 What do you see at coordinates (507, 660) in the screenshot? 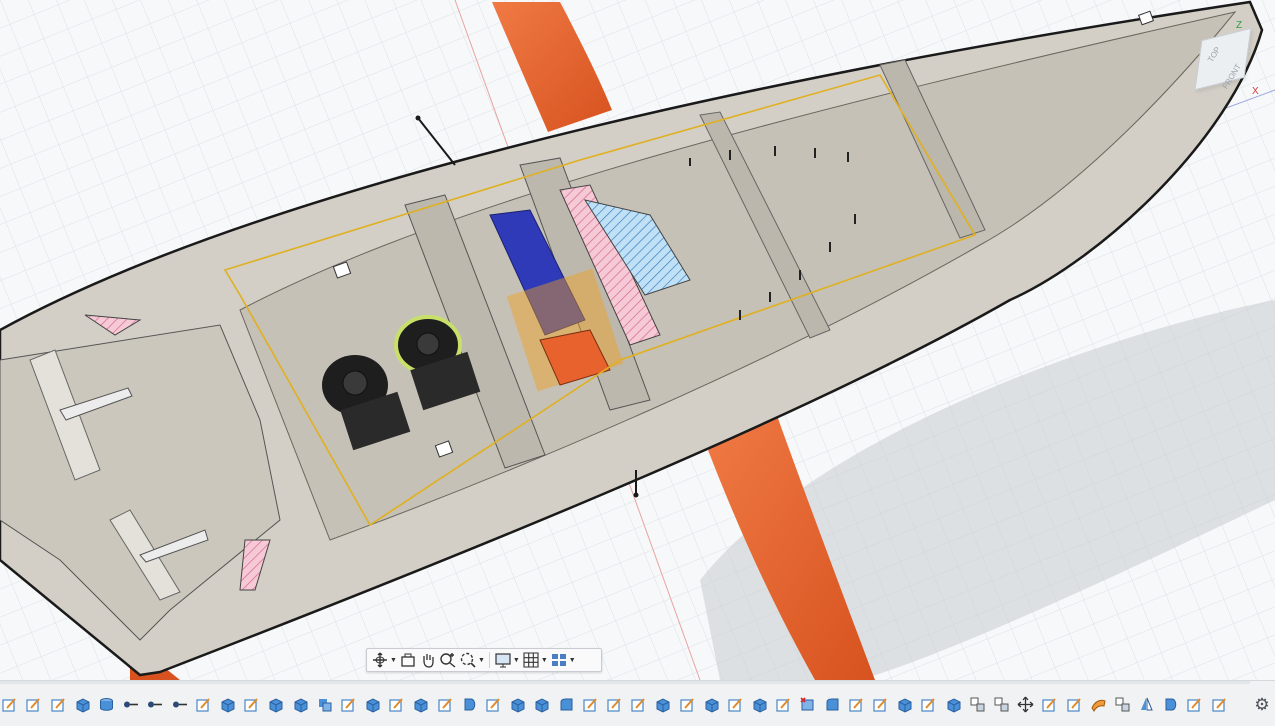
I see `display-settings-button: ▼` at bounding box center [507, 660].